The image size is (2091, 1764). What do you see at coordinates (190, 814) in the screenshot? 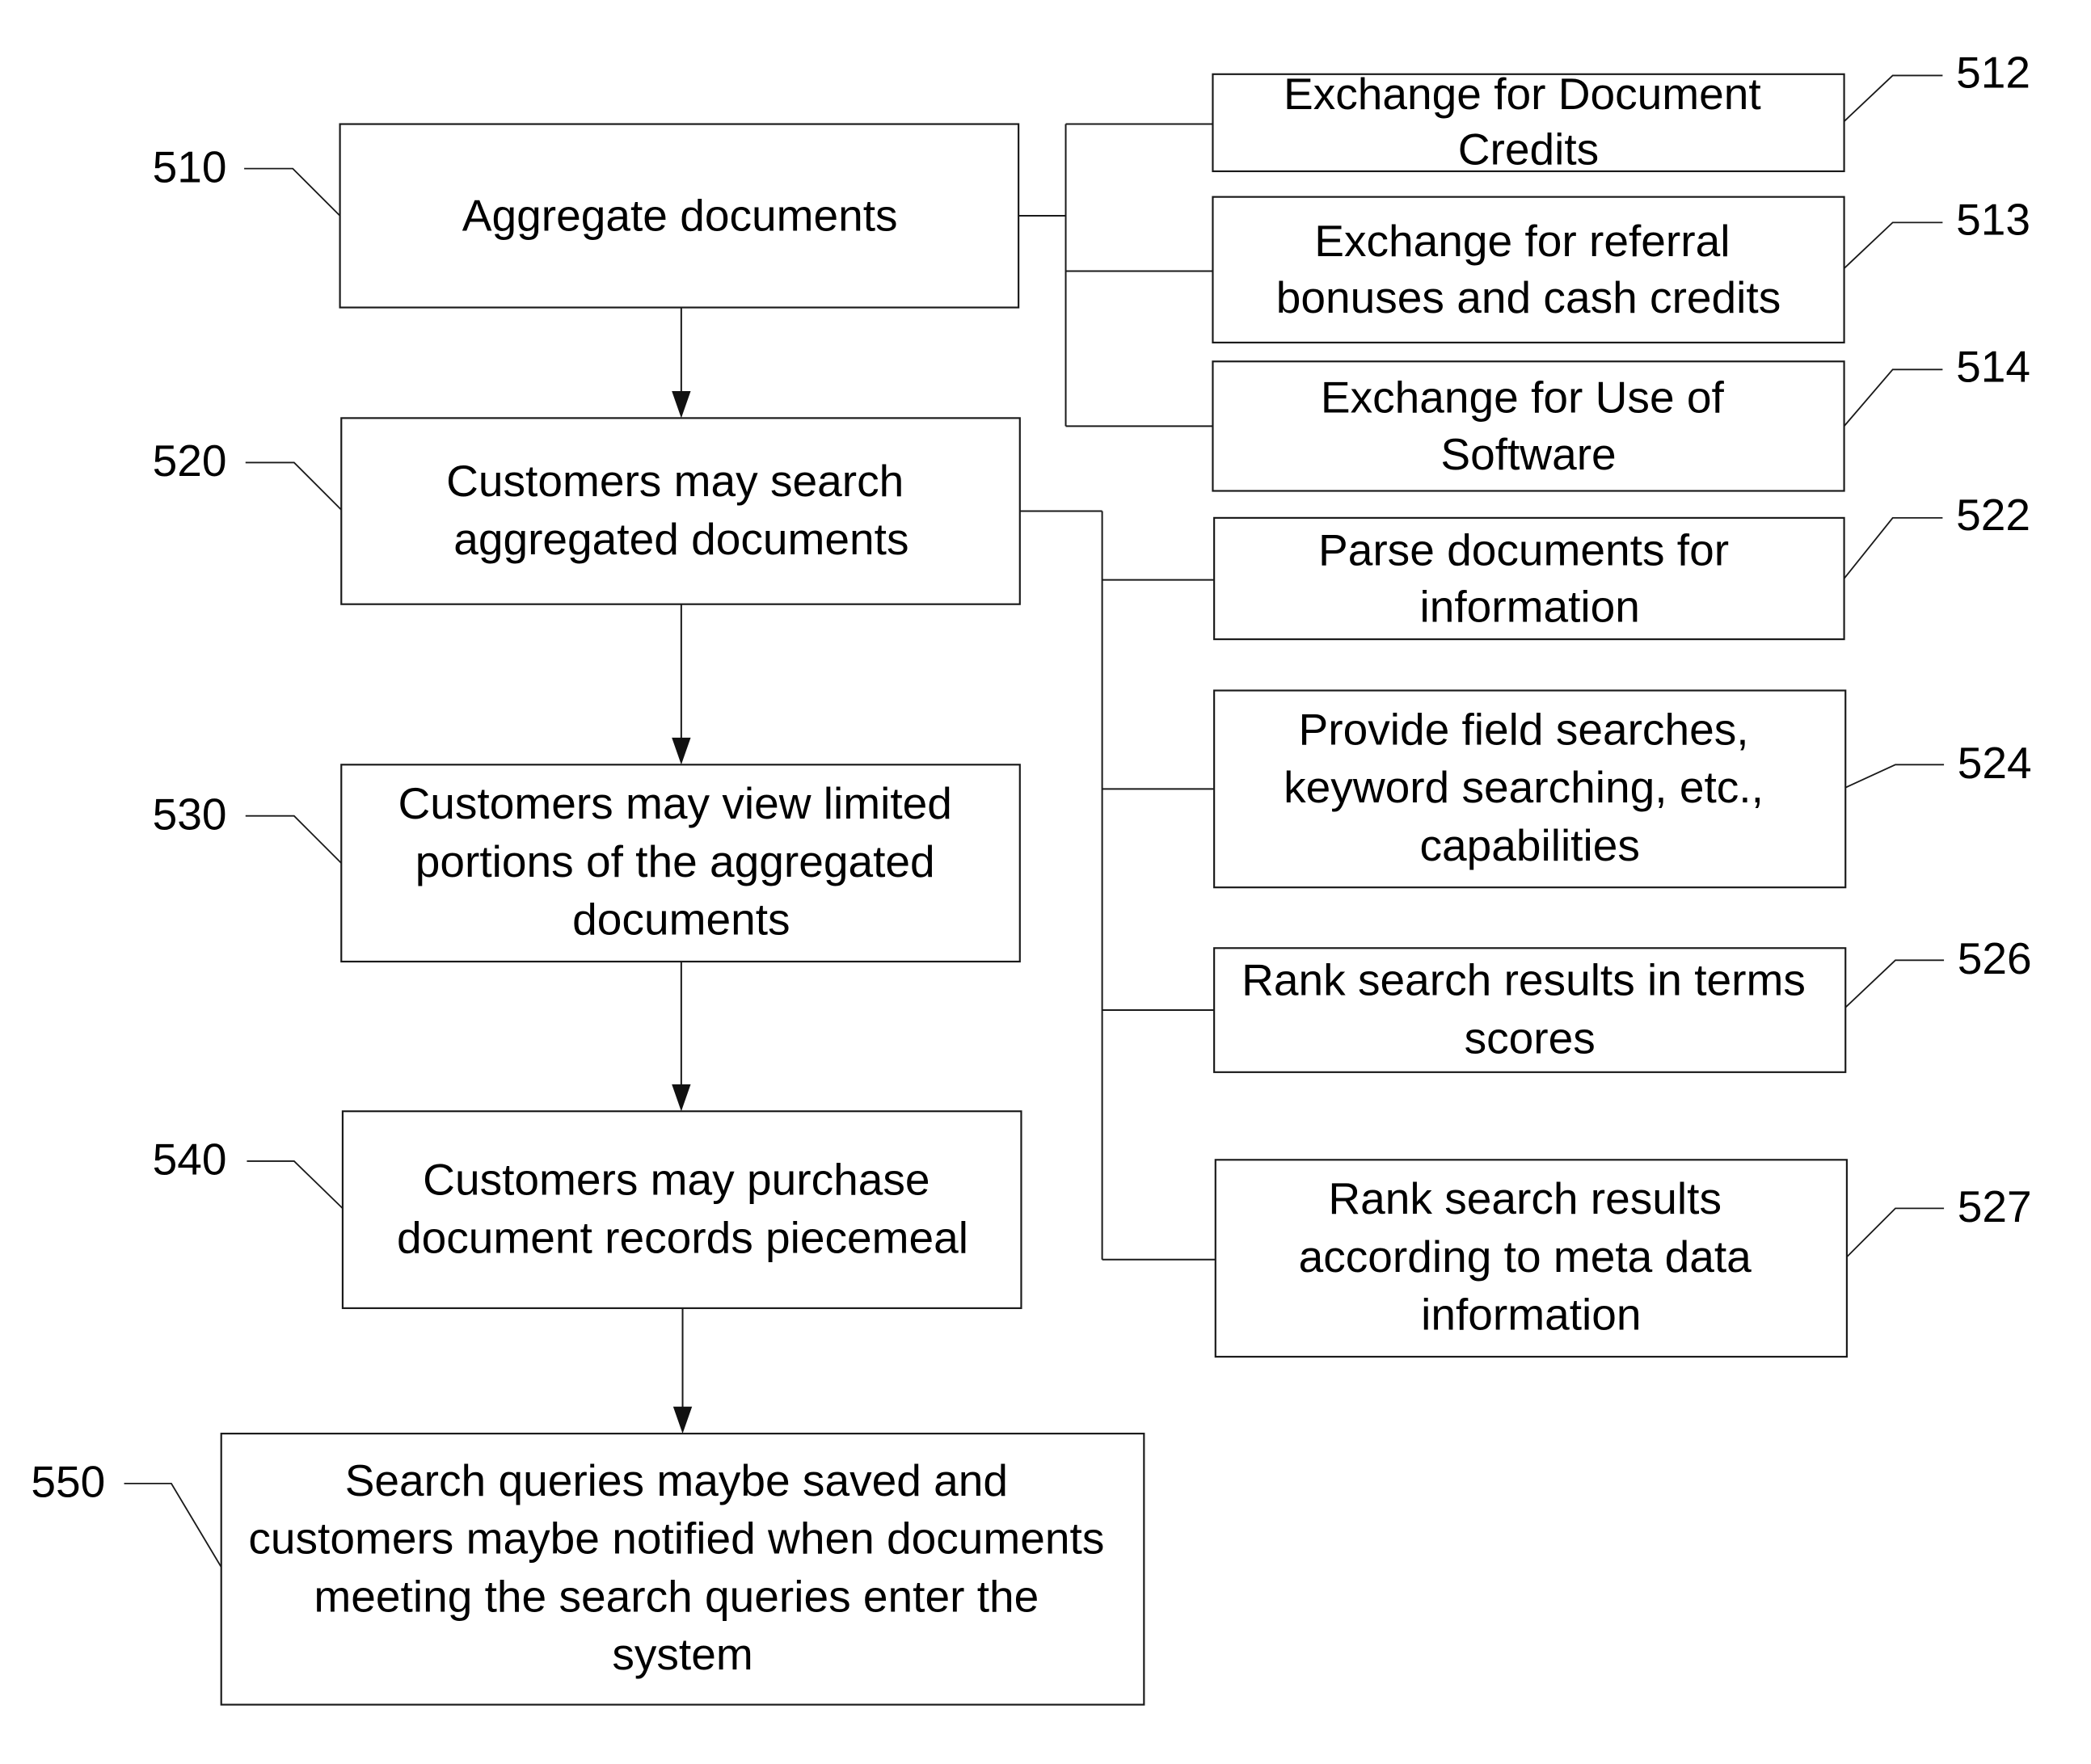
I see `ref-530: 530` at bounding box center [190, 814].